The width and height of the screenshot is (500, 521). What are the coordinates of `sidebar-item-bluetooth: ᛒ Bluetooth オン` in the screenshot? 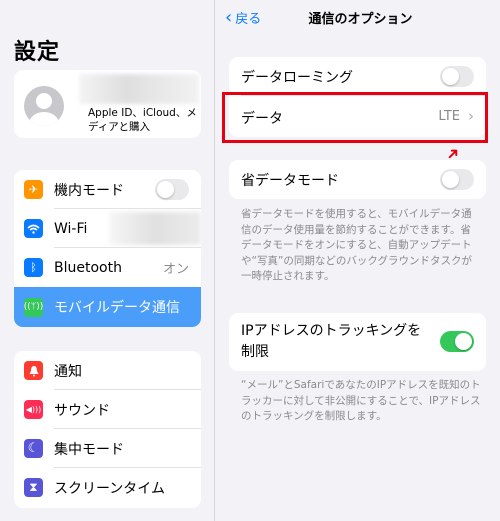 It's located at (107, 267).